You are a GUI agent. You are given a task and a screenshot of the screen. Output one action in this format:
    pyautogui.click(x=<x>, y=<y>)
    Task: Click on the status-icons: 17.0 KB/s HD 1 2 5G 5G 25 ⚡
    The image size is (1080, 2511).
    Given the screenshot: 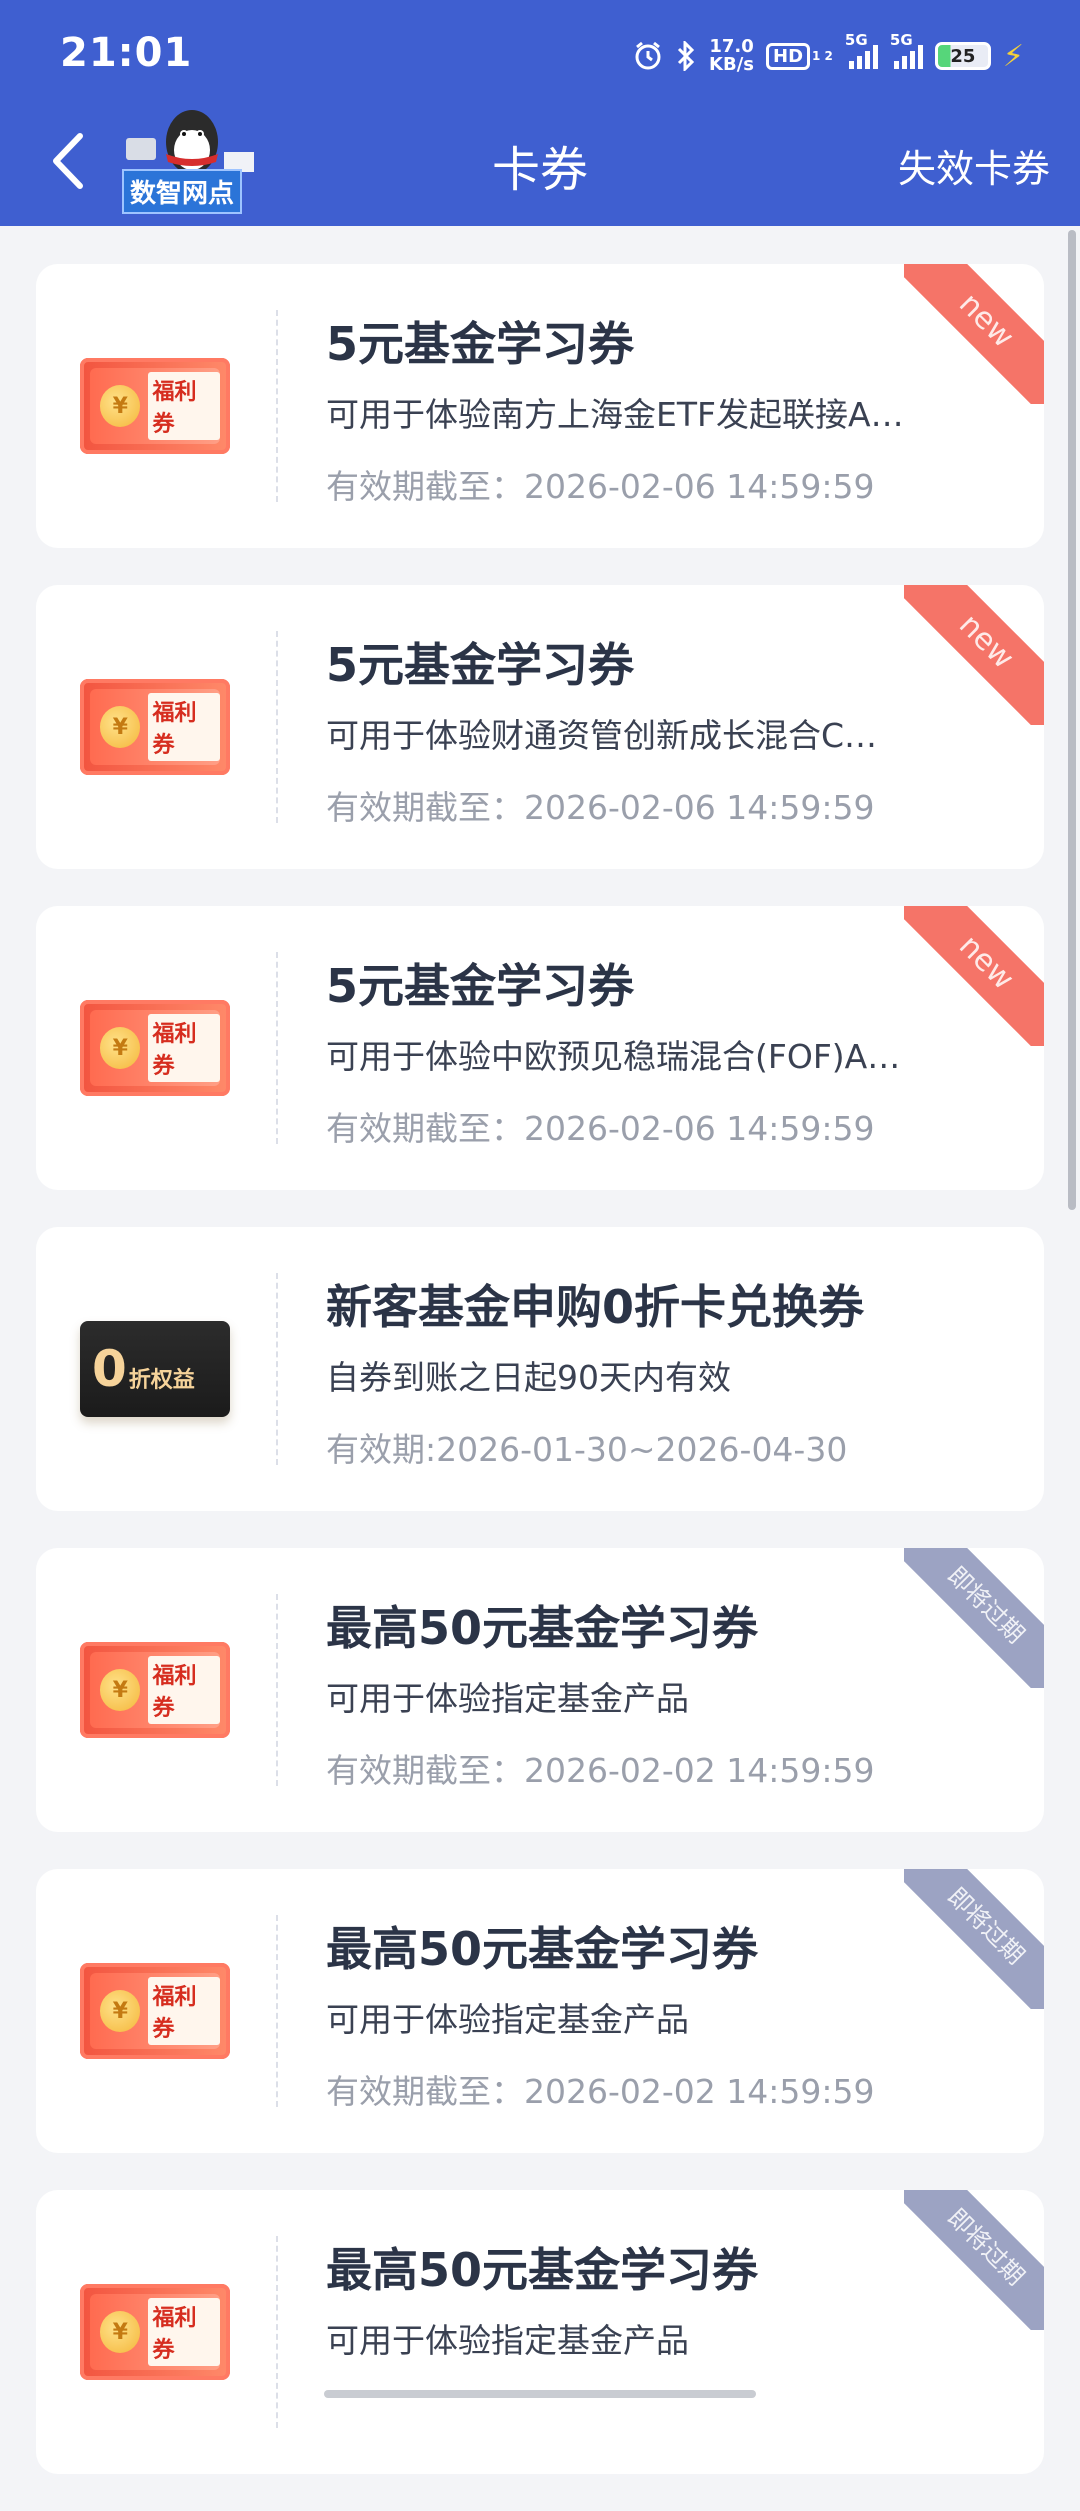 What is the action you would take?
    pyautogui.click(x=828, y=52)
    